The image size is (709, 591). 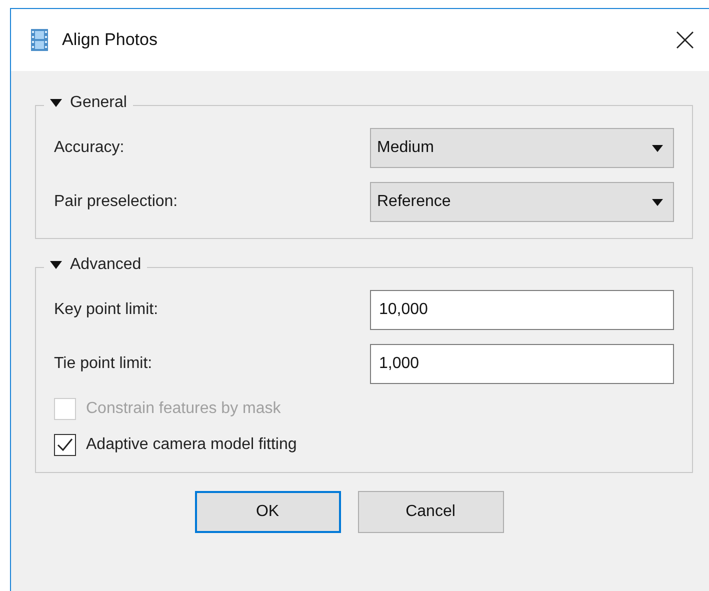 I want to click on field-label: Pair preselection:, so click(x=116, y=202).